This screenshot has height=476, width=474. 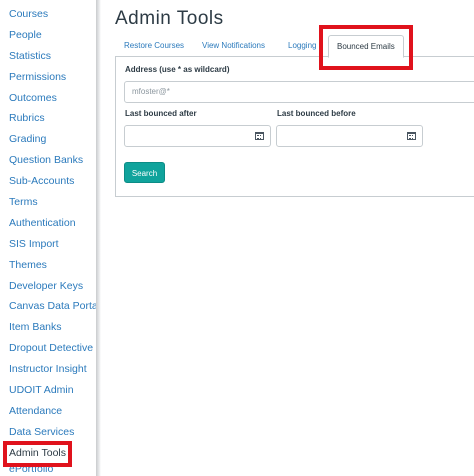 What do you see at coordinates (169, 18) in the screenshot?
I see `page-title: Admin Tools` at bounding box center [169, 18].